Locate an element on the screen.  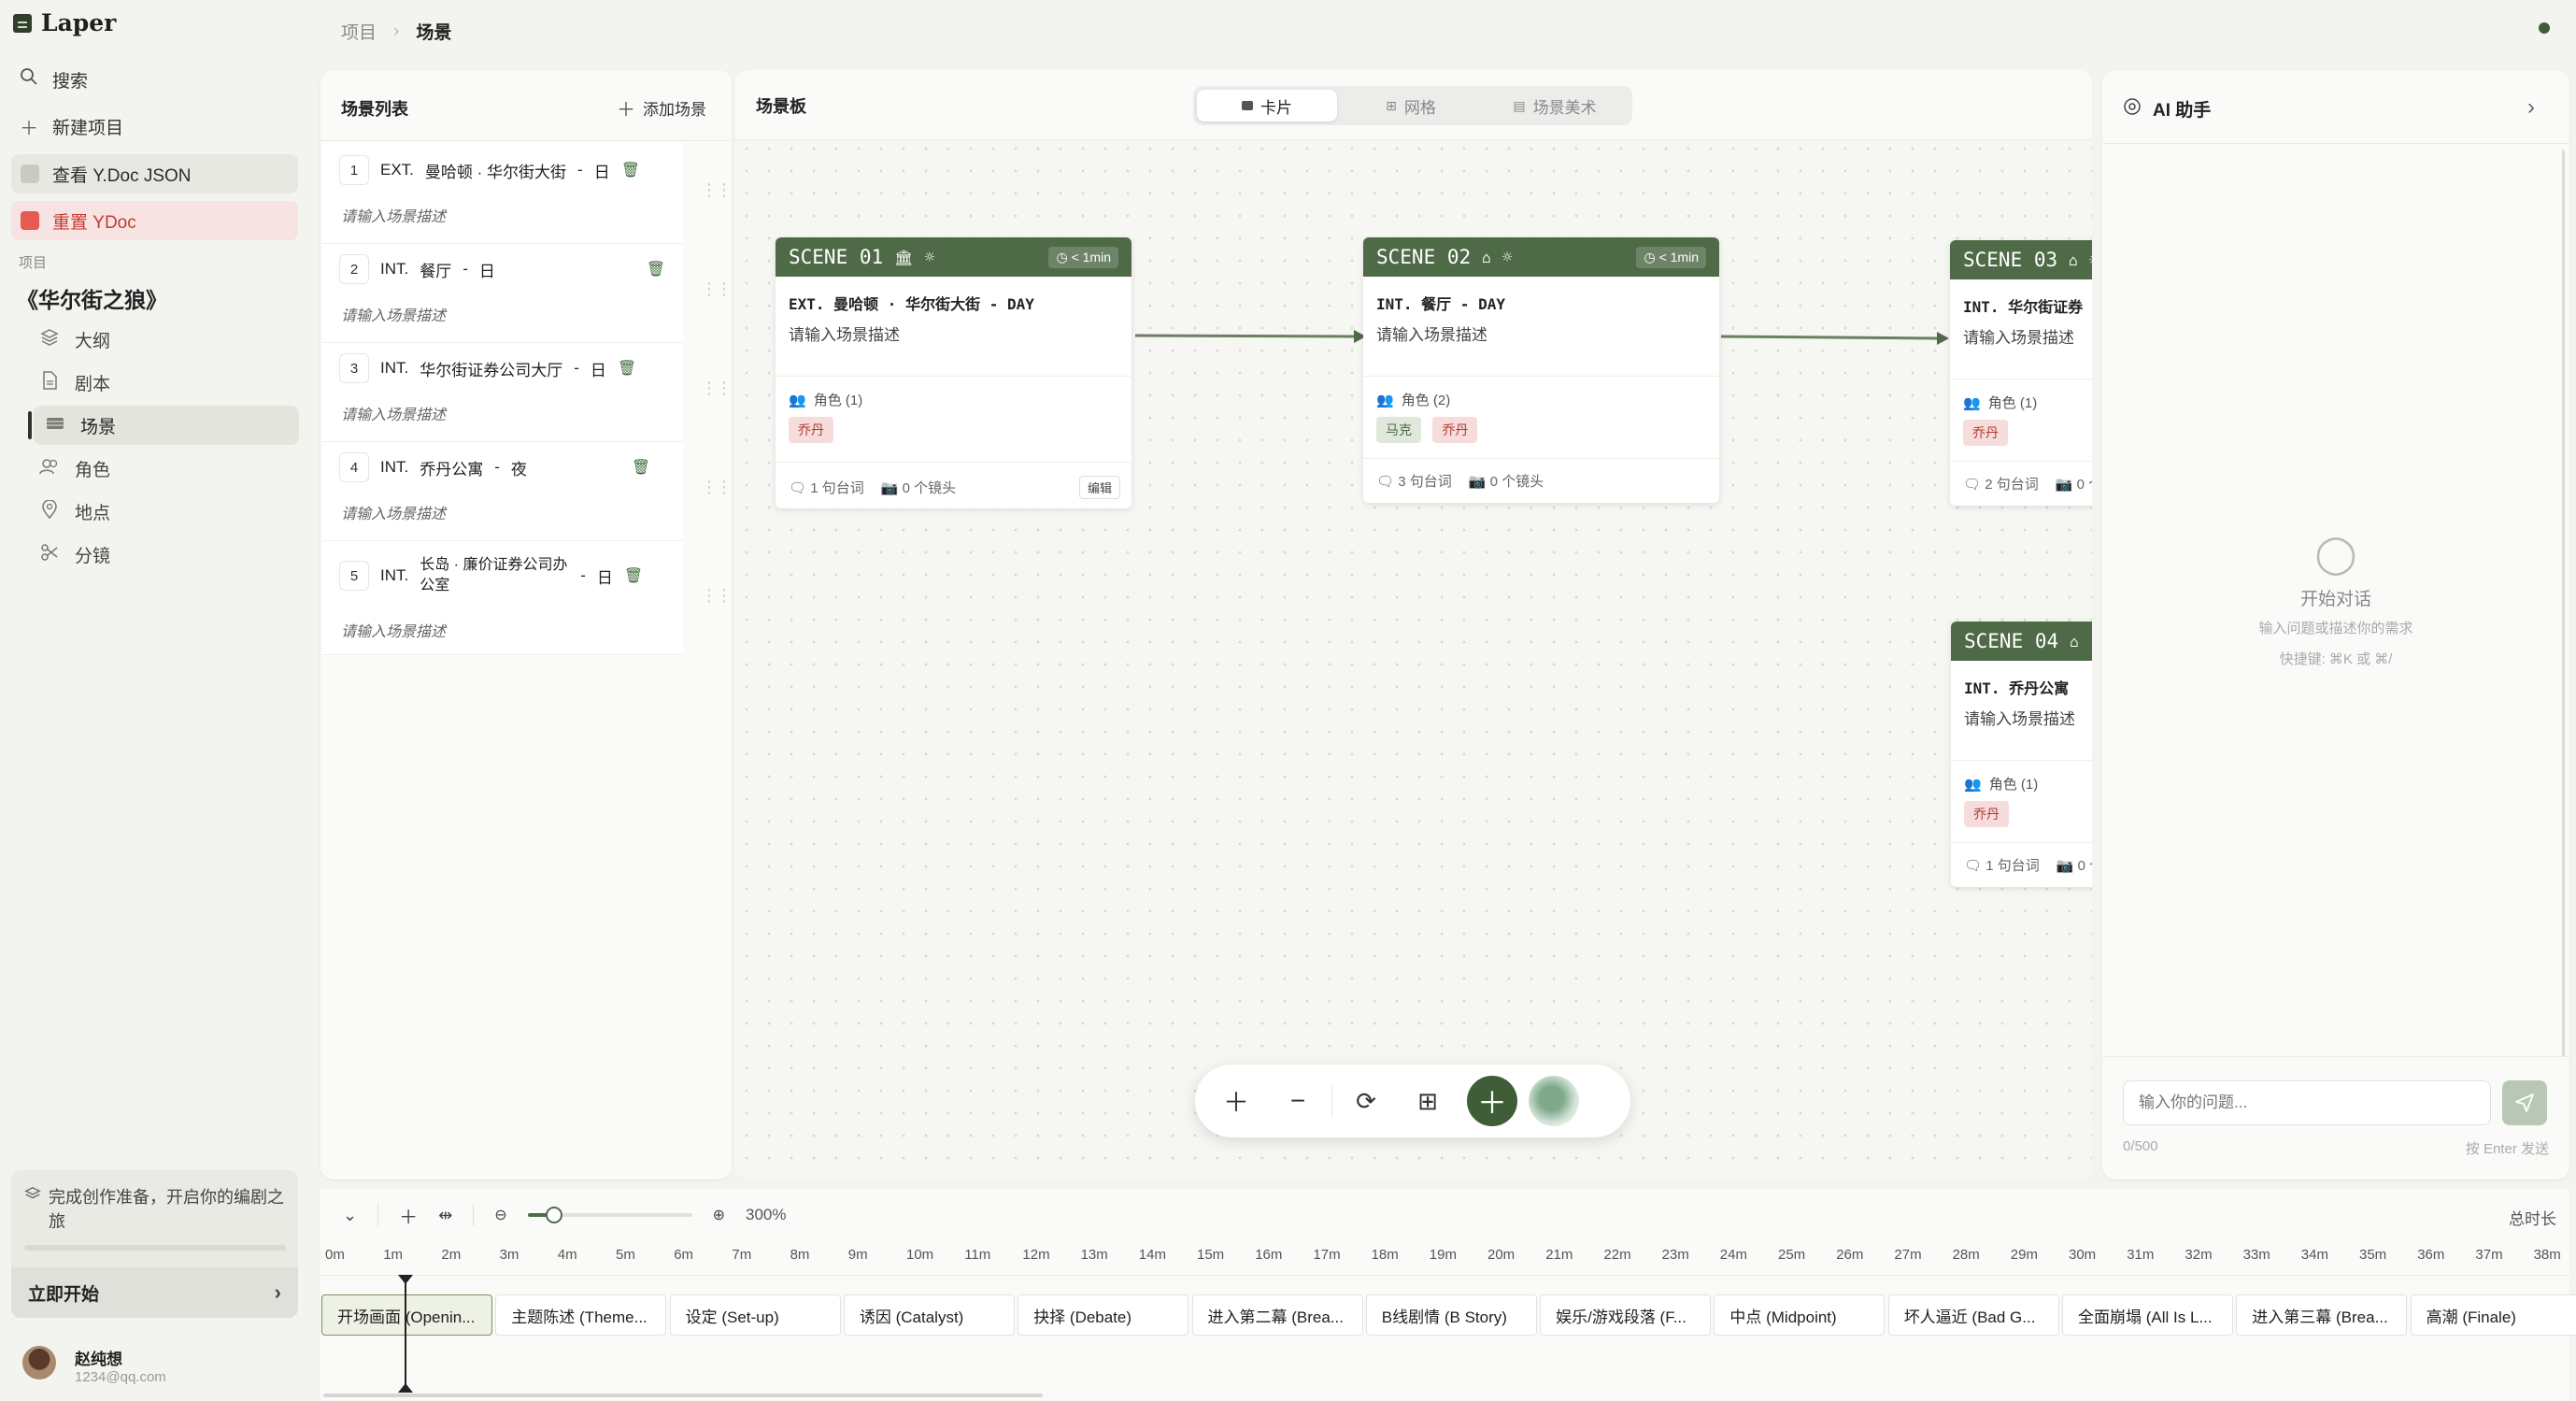
nav-locations: 地点 is located at coordinates (163, 511).